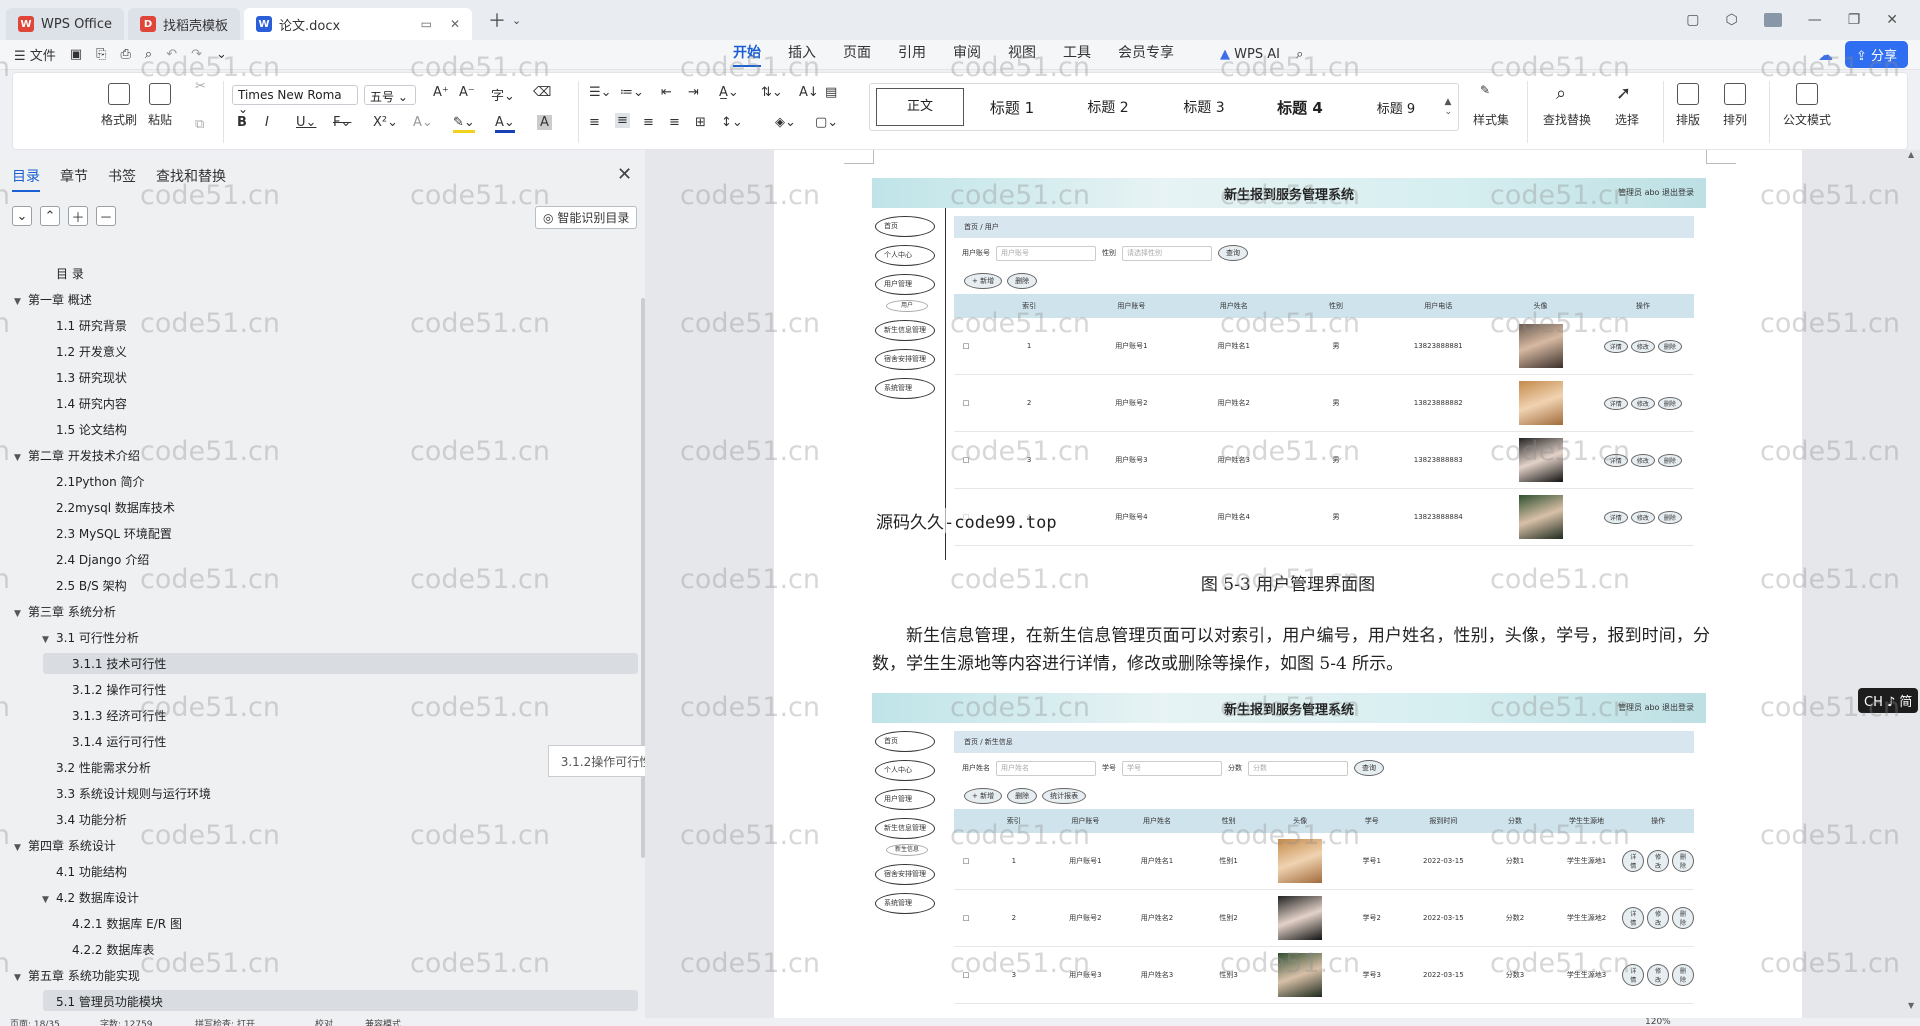 This screenshot has width=1920, height=1026. What do you see at coordinates (358, 24) in the screenshot?
I see `tab-document: W 论文.docx ▭ ✕` at bounding box center [358, 24].